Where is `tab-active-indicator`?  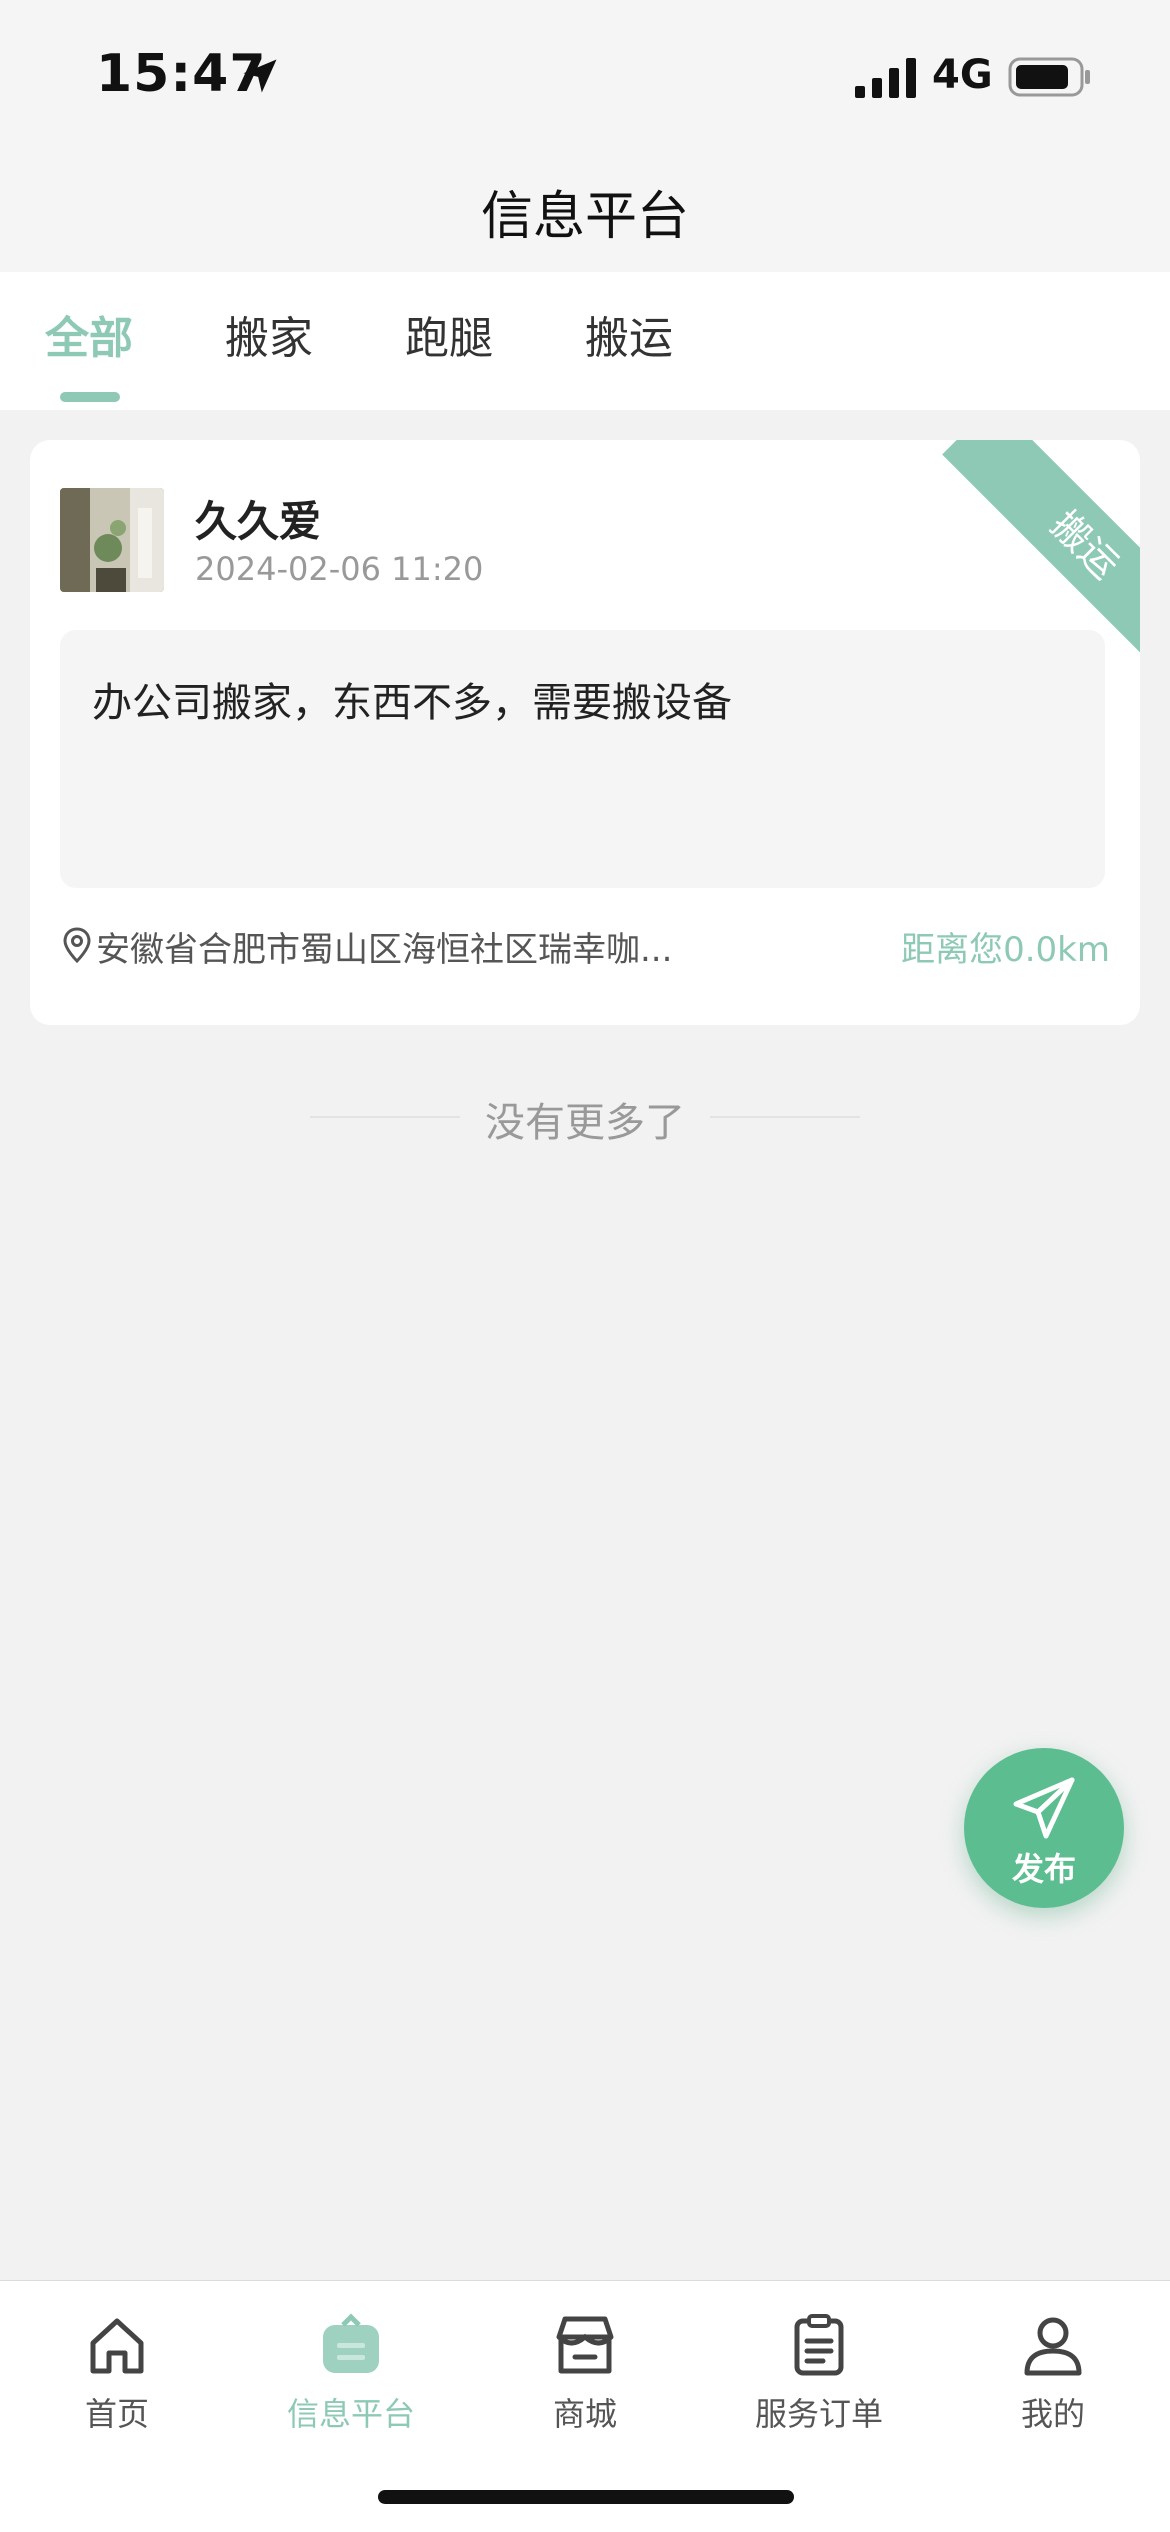 tab-active-indicator is located at coordinates (90, 397).